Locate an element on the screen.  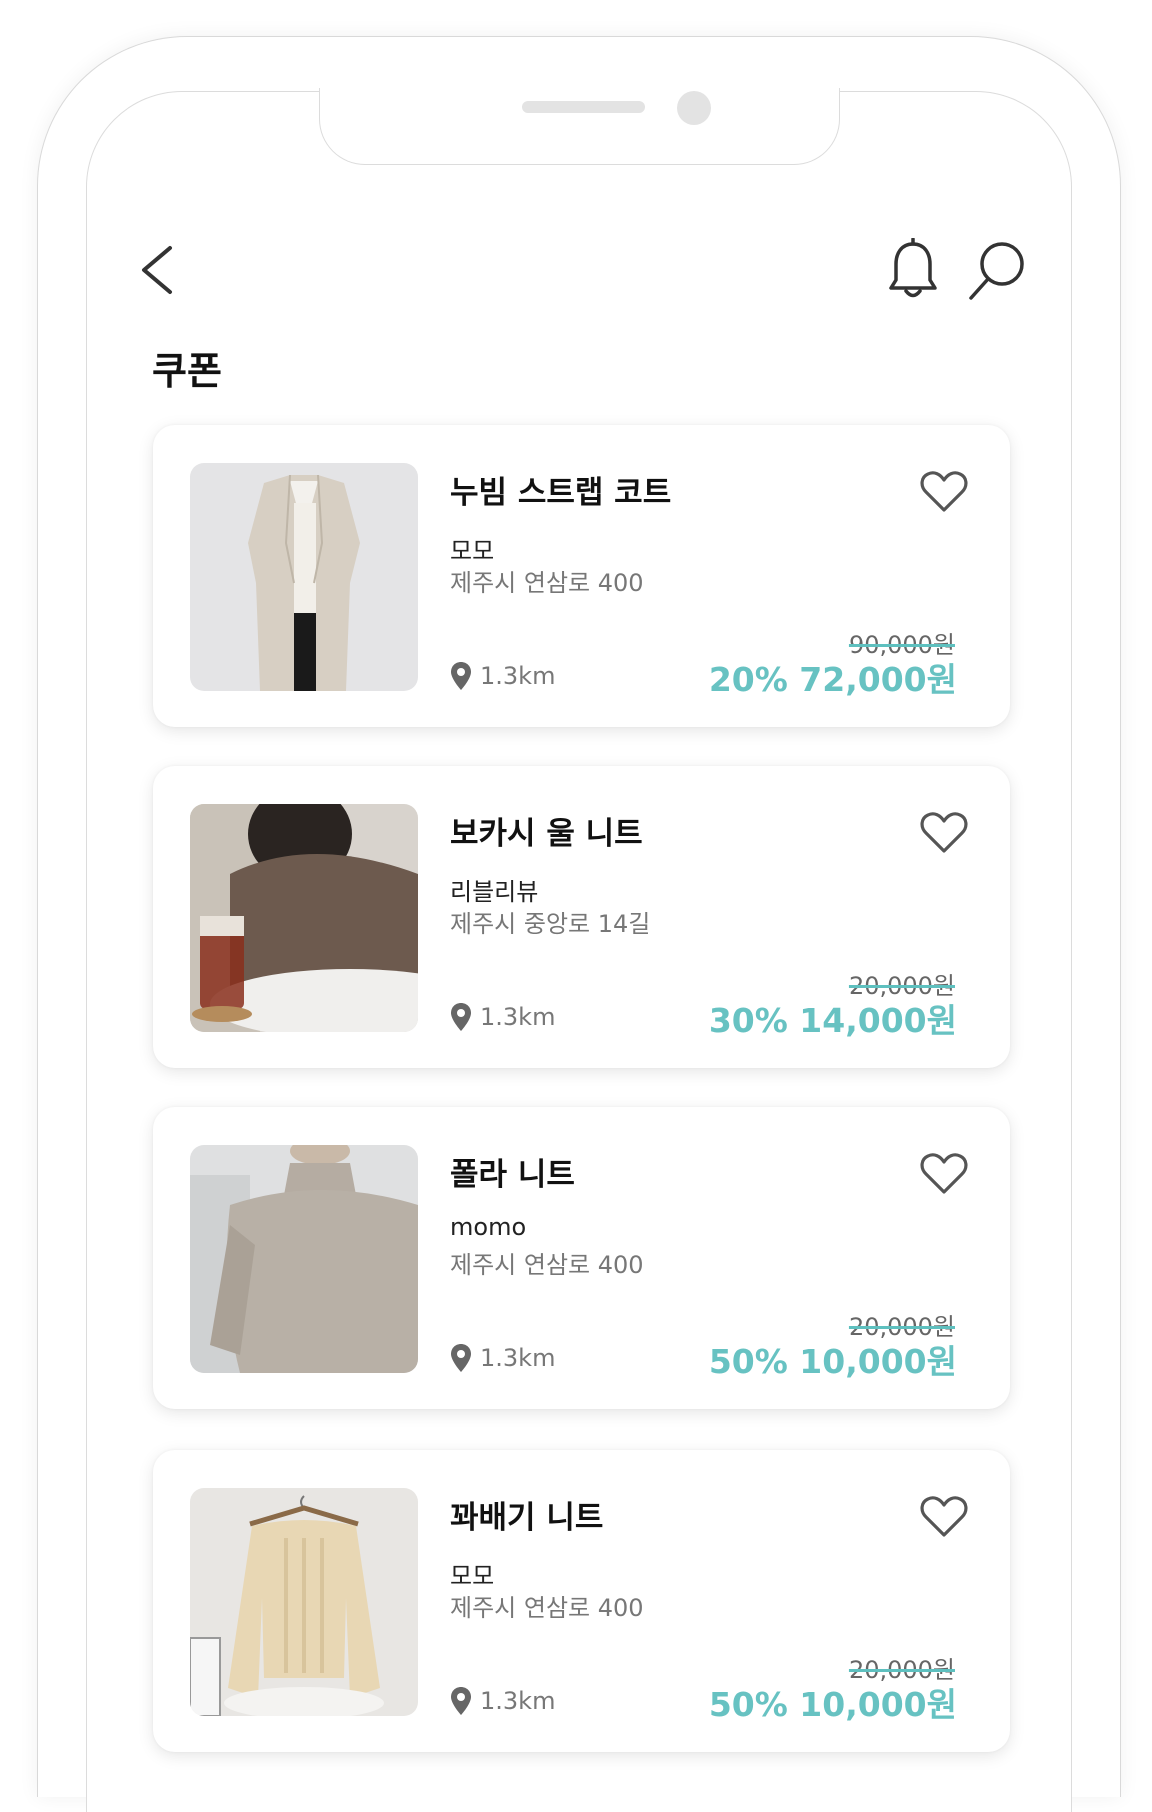
phone-notch is located at coordinates (579, 126).